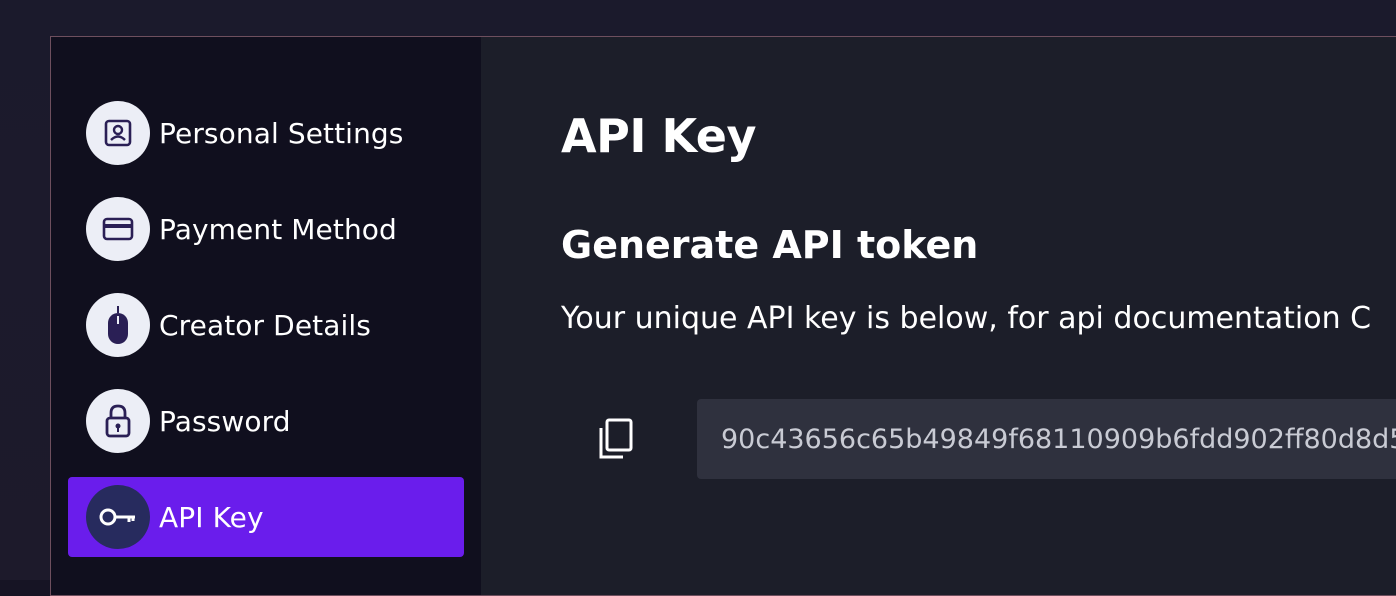 The height and width of the screenshot is (596, 1396). I want to click on section-subtitle: Generate API token, so click(770, 245).